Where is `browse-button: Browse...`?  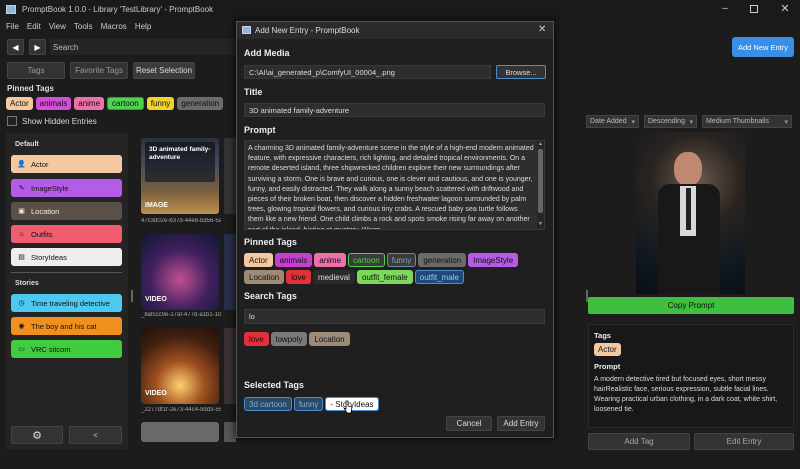 browse-button: Browse... is located at coordinates (521, 72).